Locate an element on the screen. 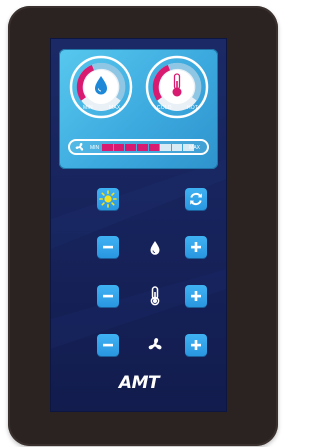 Image resolution: width=320 pixels, height=447 pixels. refresh-icon is located at coordinates (196, 199).